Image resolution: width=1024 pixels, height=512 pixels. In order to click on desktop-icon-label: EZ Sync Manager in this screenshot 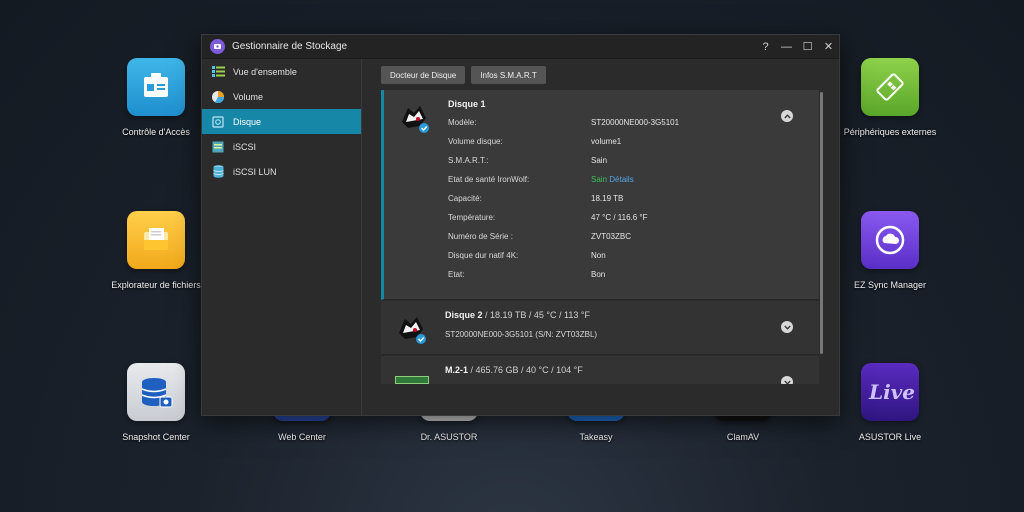, I will do `click(890, 285)`.